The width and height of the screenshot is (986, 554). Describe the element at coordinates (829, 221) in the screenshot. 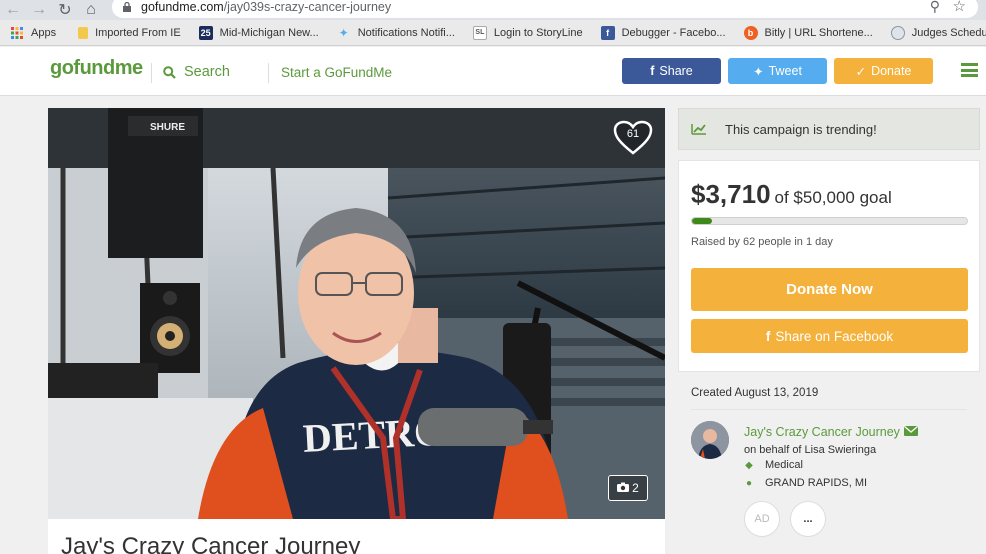

I see `progress-bar` at that location.